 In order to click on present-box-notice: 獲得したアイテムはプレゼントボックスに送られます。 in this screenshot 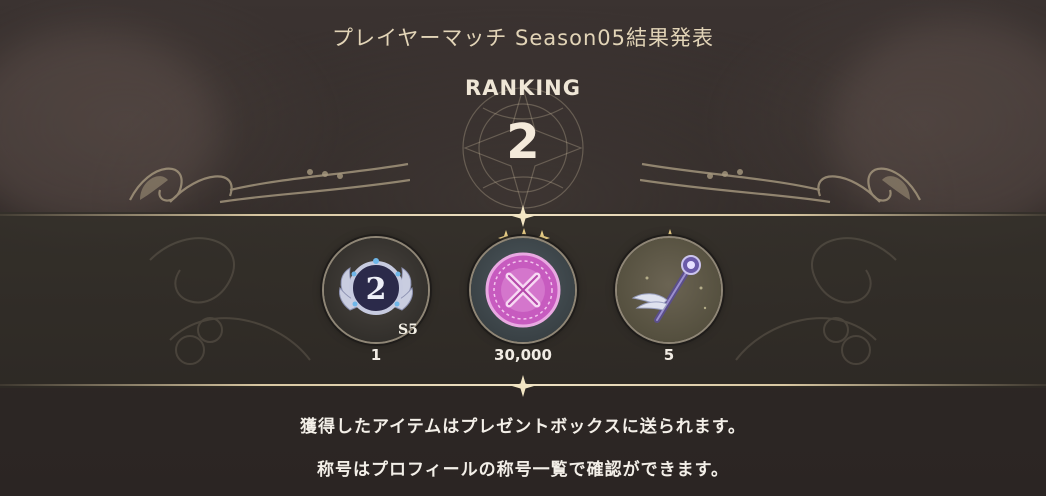, I will do `click(523, 427)`.